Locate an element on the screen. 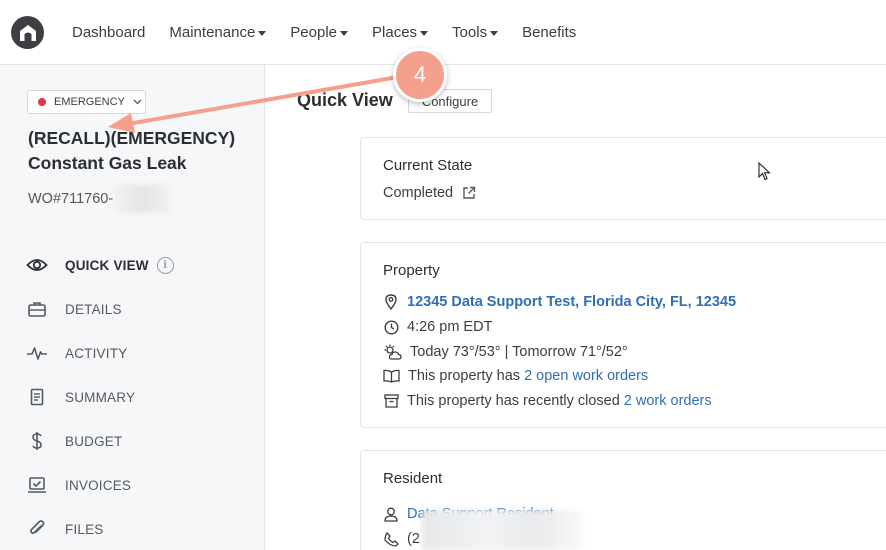 Image resolution: width=886 pixels, height=550 pixels. nav-dashboard: Dashboard is located at coordinates (108, 32).